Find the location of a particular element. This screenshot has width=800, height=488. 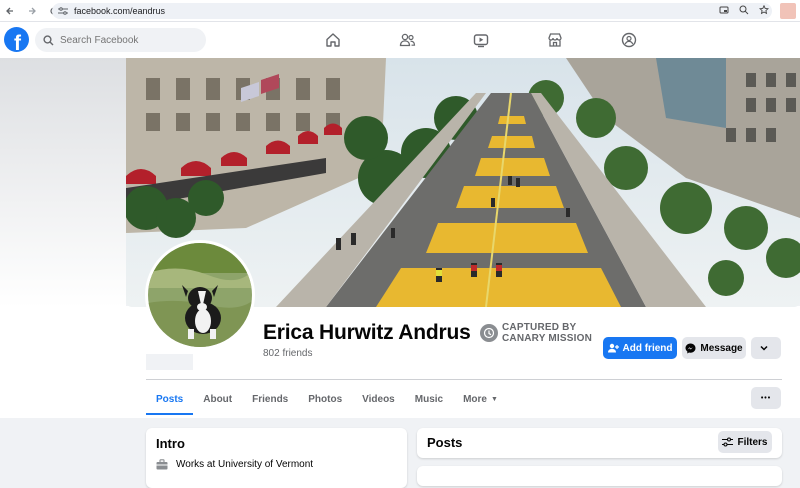

message-button: Message is located at coordinates (714, 348).